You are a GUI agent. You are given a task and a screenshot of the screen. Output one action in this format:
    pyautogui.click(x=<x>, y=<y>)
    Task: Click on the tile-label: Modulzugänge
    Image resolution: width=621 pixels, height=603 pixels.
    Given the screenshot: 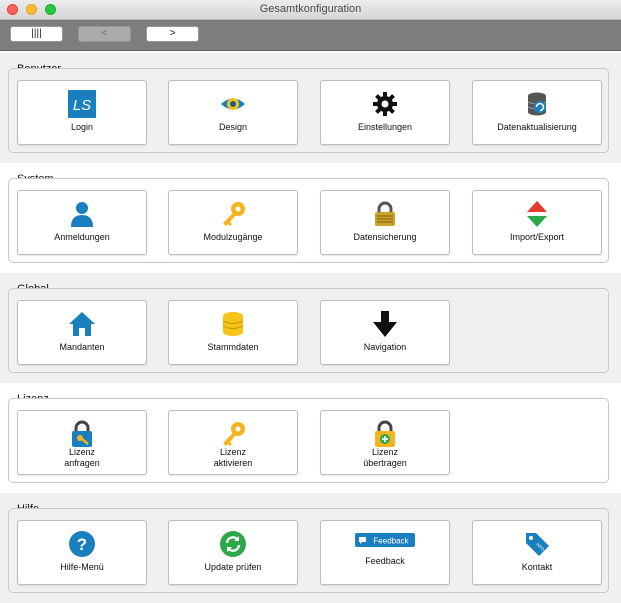 What is the action you would take?
    pyautogui.click(x=233, y=237)
    